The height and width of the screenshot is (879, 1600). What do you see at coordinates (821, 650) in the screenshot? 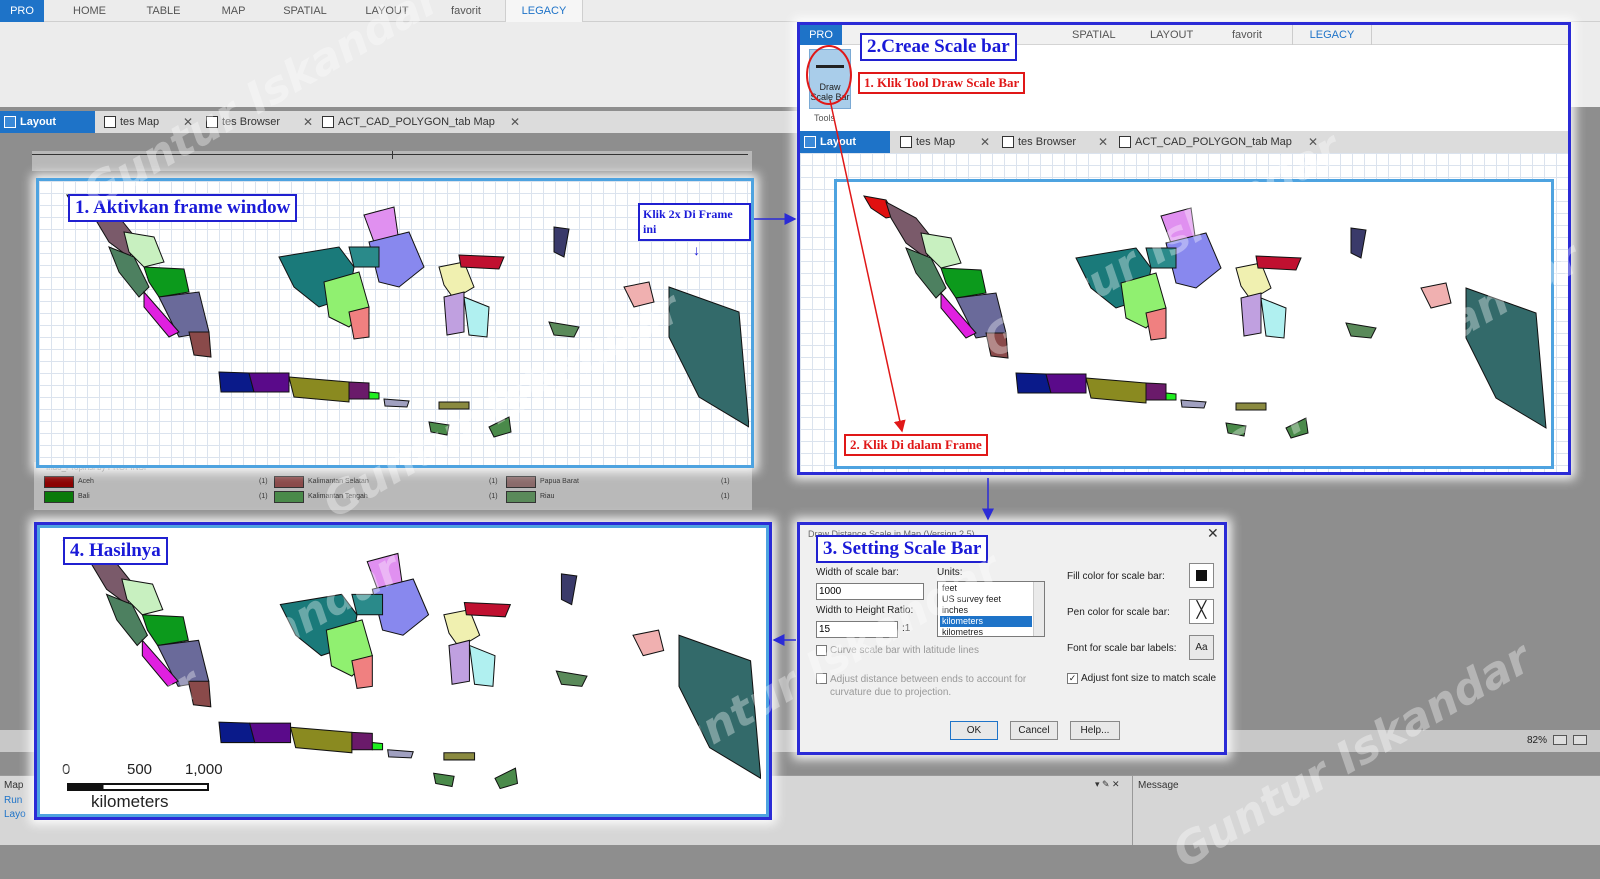
I see `curve-checkbox` at bounding box center [821, 650].